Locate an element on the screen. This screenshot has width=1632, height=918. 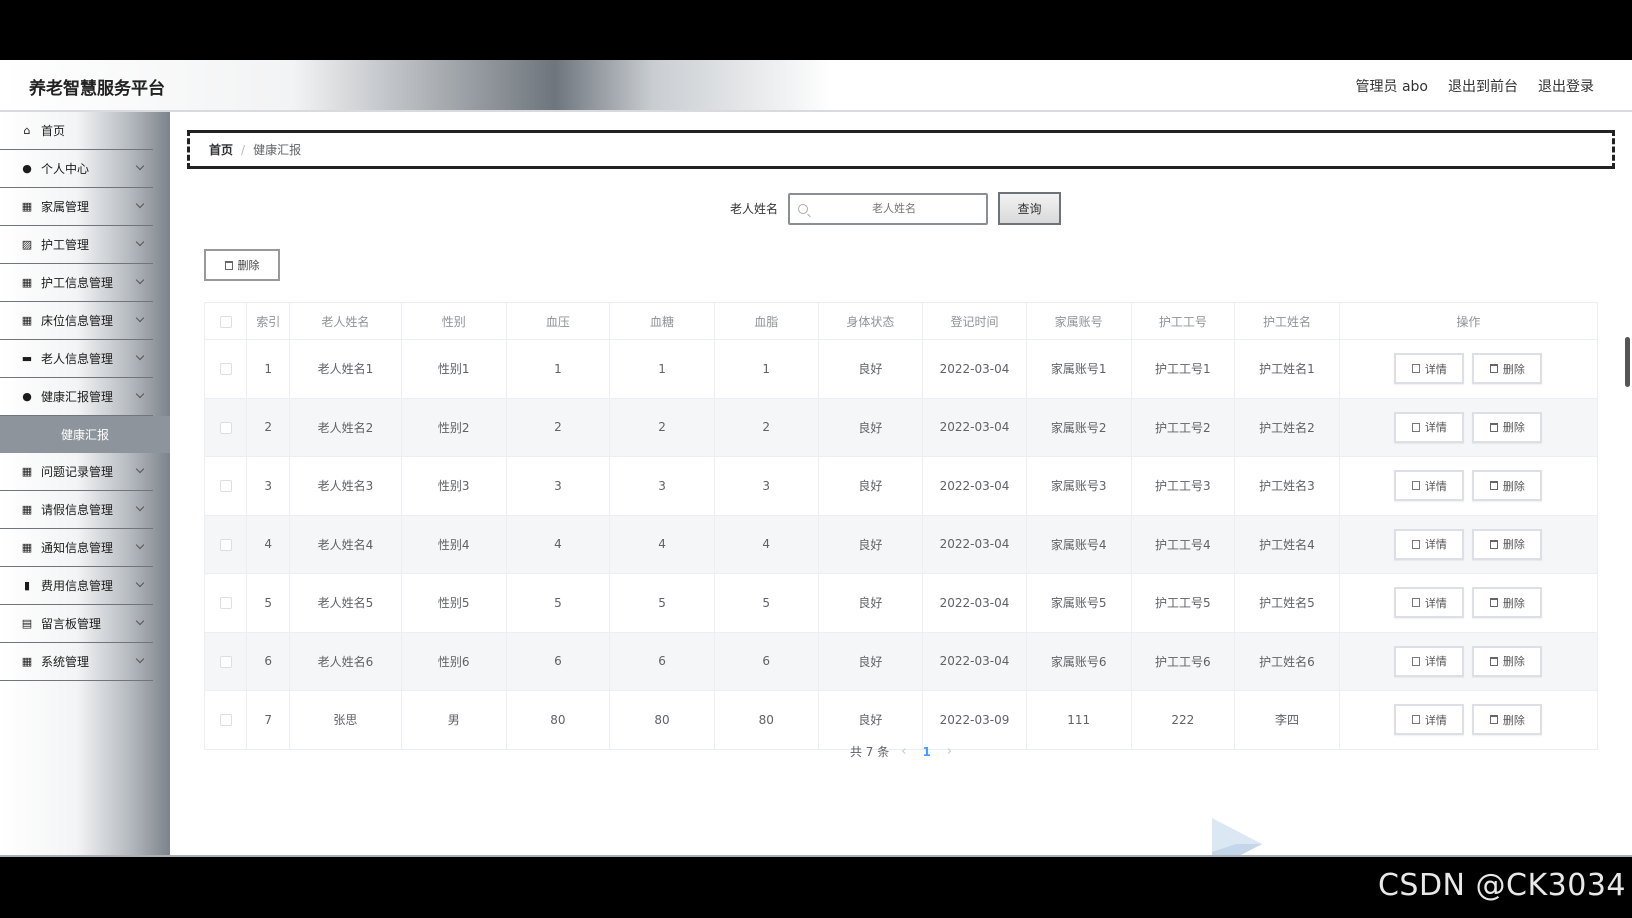
sidebar-item: ▤ 留言板管理 is located at coordinates (76, 624).